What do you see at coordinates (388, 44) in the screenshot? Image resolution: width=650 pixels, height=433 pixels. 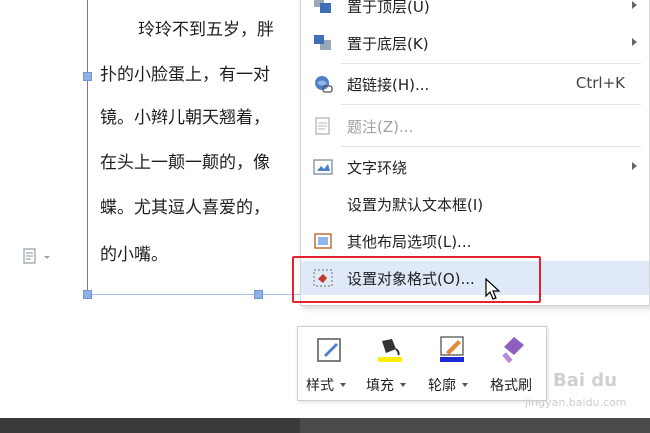 I see `menu-item-label: 置于底层(K)` at bounding box center [388, 44].